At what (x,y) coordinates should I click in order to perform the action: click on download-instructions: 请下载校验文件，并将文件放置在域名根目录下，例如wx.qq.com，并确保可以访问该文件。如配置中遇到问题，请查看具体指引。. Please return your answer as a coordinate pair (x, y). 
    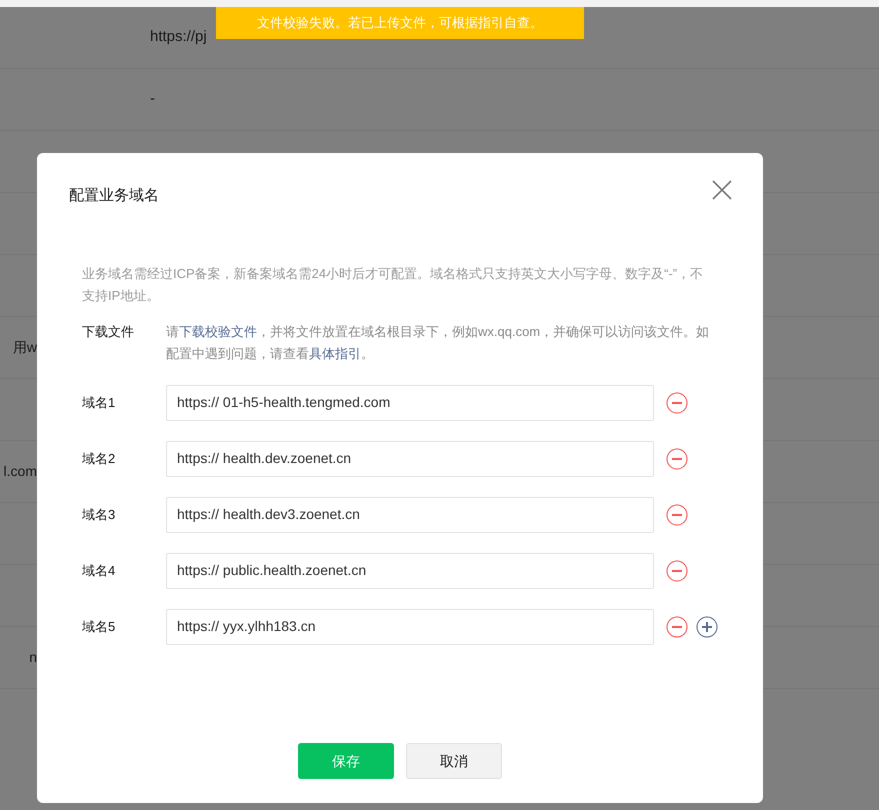
    Looking at the image, I should click on (438, 342).